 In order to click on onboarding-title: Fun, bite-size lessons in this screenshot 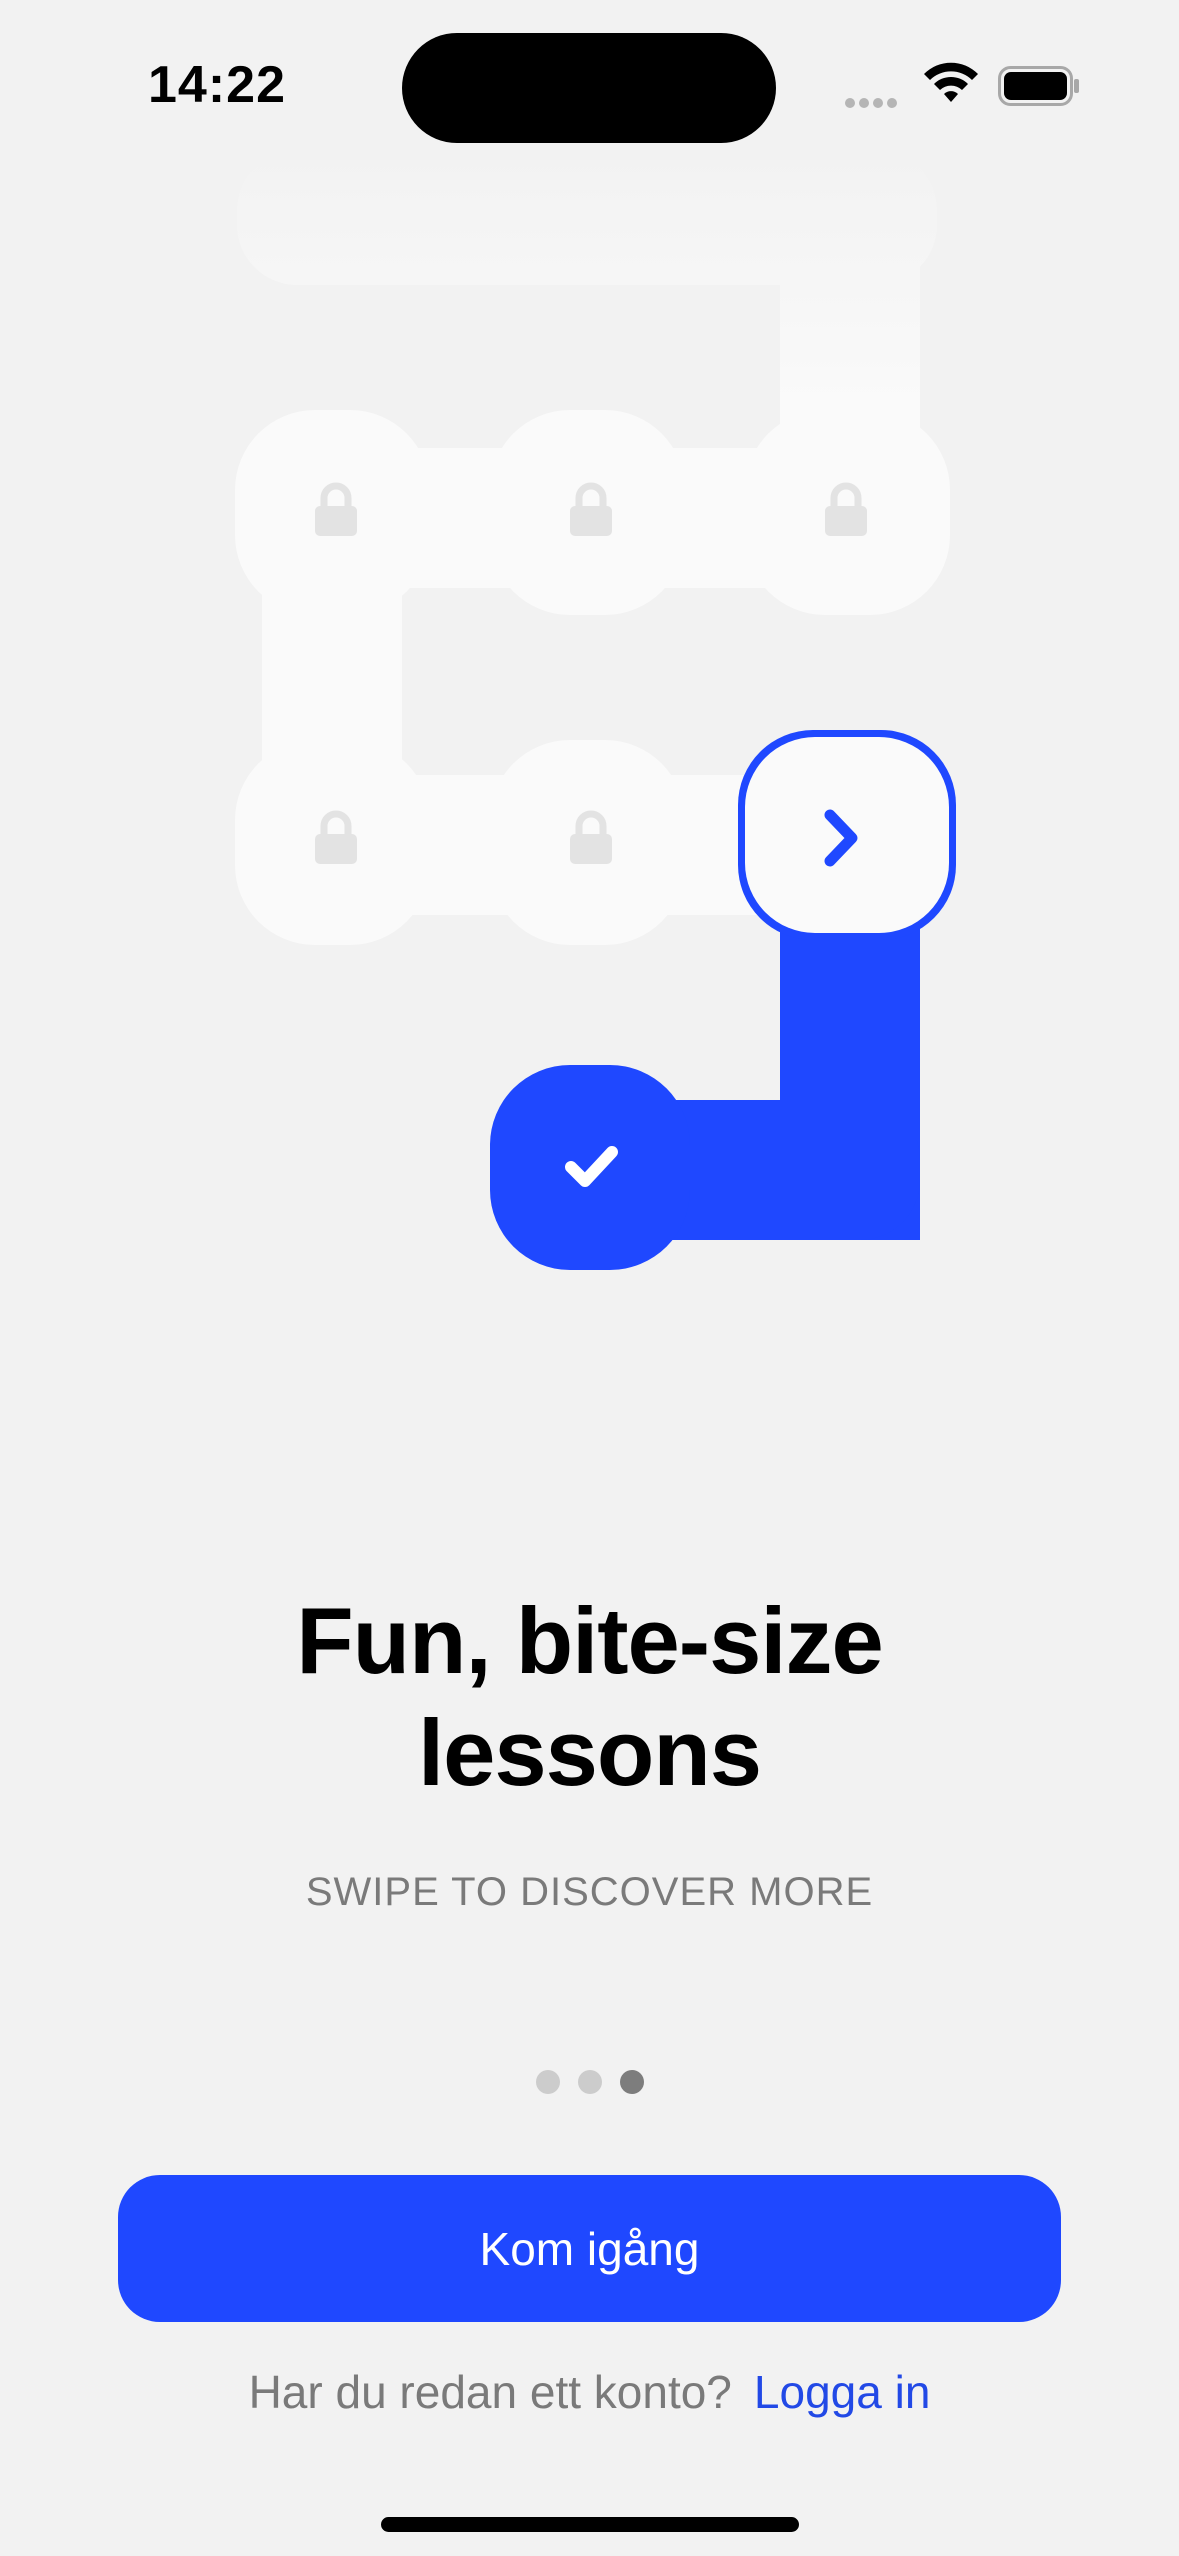, I will do `click(590, 1696)`.